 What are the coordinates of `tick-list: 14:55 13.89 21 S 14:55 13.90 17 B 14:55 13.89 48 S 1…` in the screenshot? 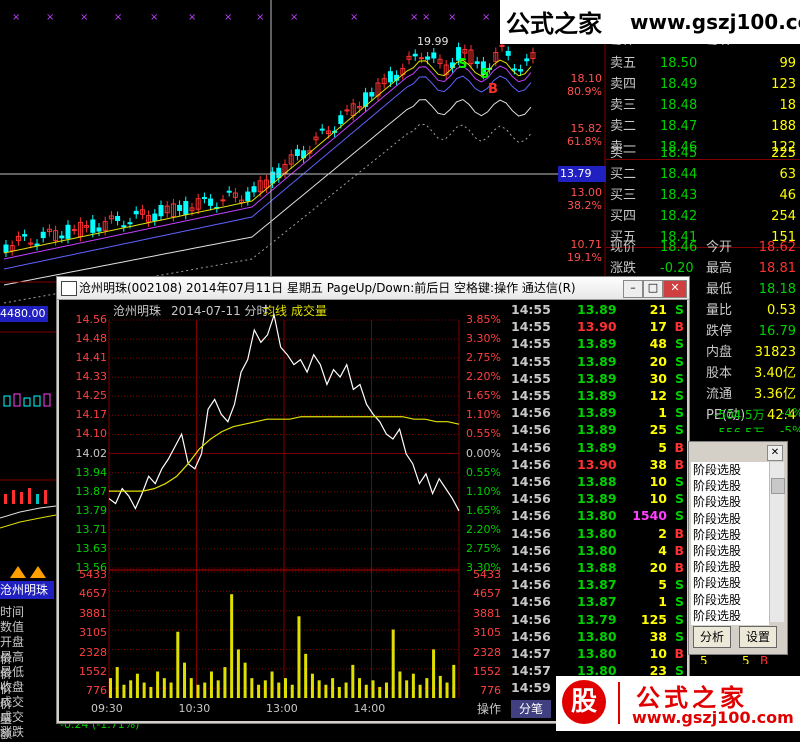 It's located at (598, 499).